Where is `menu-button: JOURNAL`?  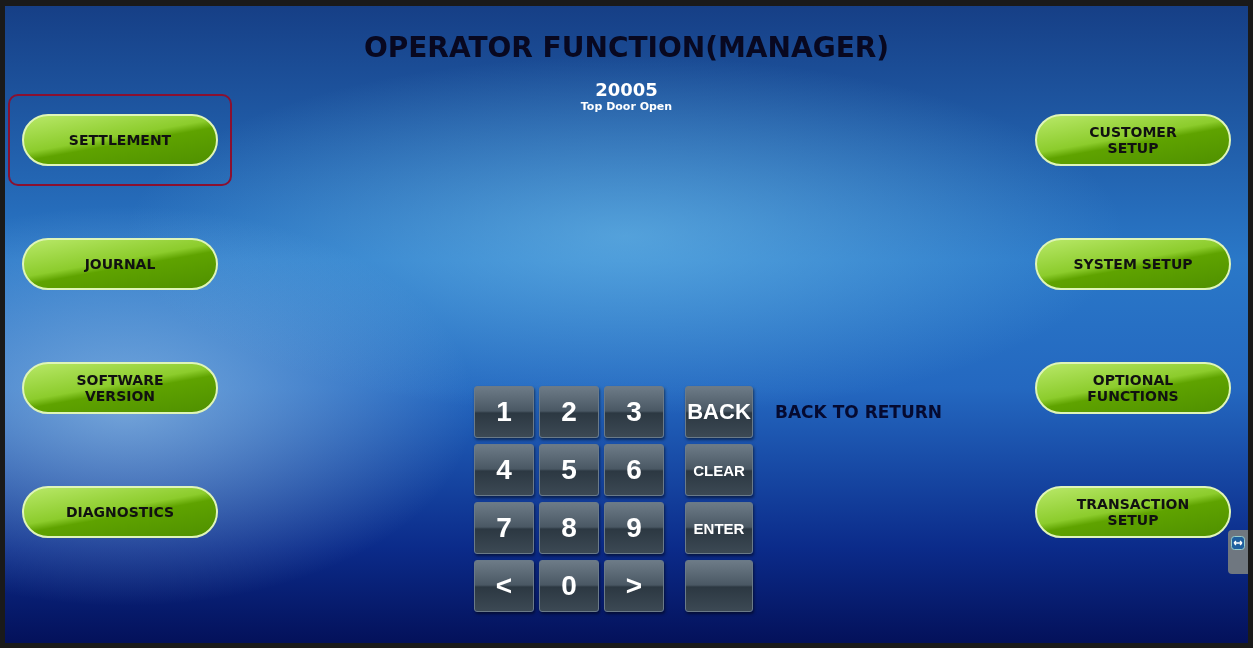 menu-button: JOURNAL is located at coordinates (120, 264).